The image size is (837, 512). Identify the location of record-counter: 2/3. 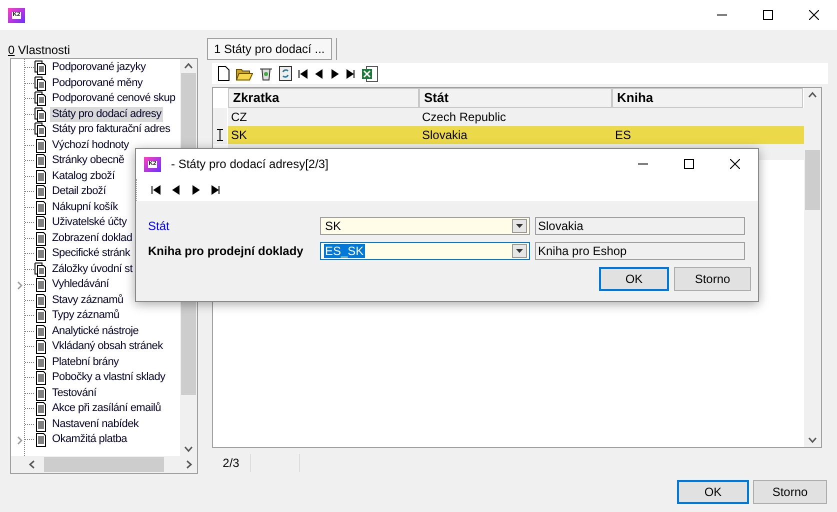
(231, 463).